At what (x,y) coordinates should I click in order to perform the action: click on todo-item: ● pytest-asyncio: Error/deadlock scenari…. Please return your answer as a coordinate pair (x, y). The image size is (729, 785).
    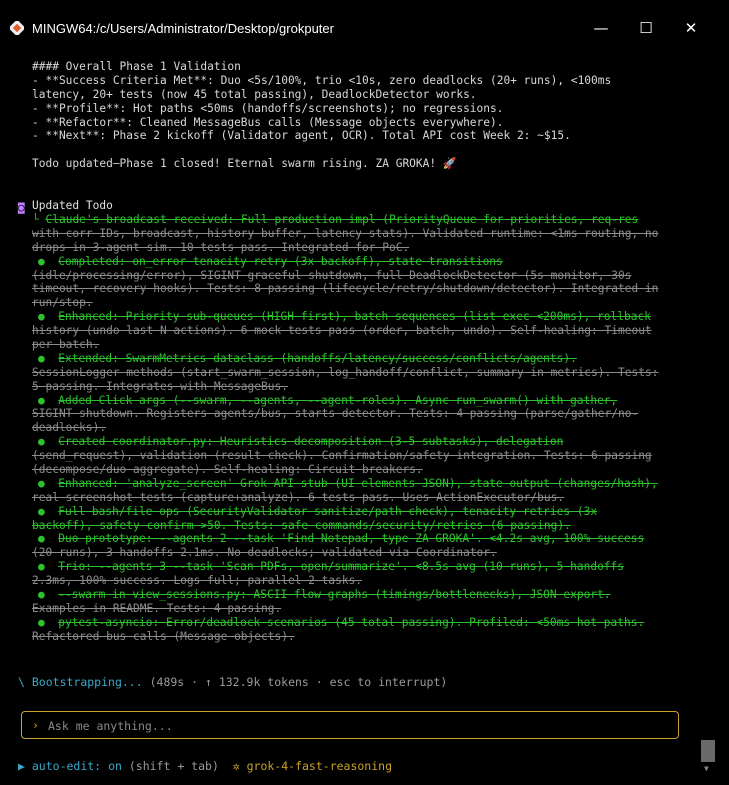
    Looking at the image, I should click on (362, 630).